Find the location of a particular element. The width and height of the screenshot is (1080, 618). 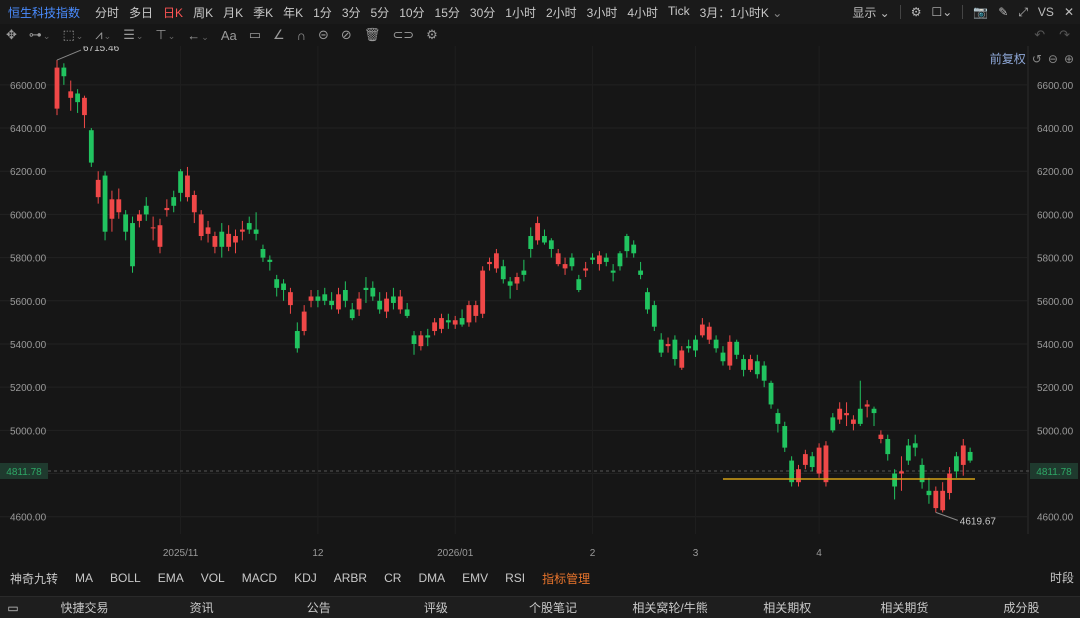

timeline-button: 时段 is located at coordinates (1062, 578).